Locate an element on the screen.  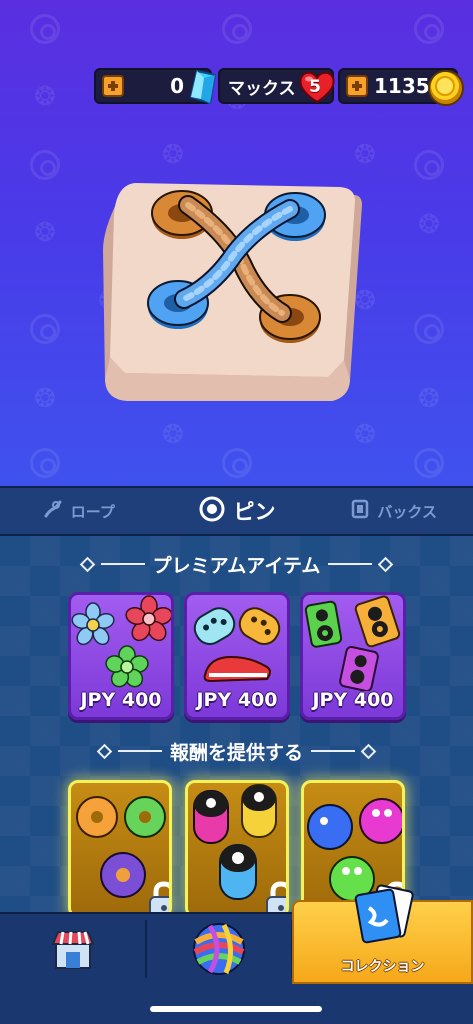
lives-count: 5 is located at coordinates (315, 87).